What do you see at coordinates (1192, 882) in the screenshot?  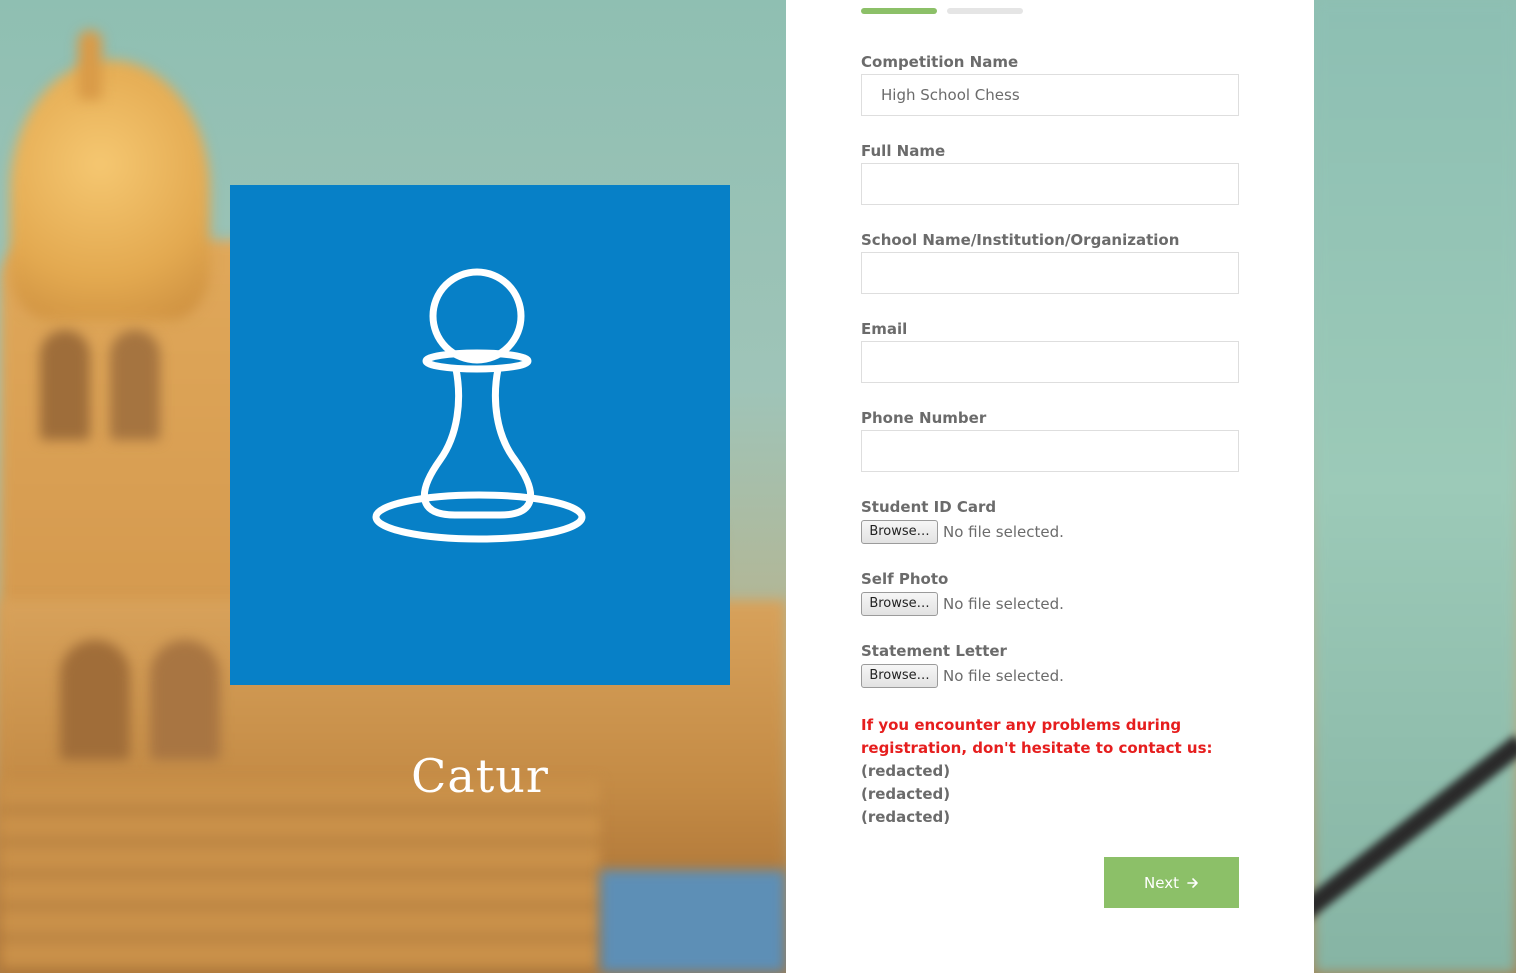 I see `arrow-right-icon` at bounding box center [1192, 882].